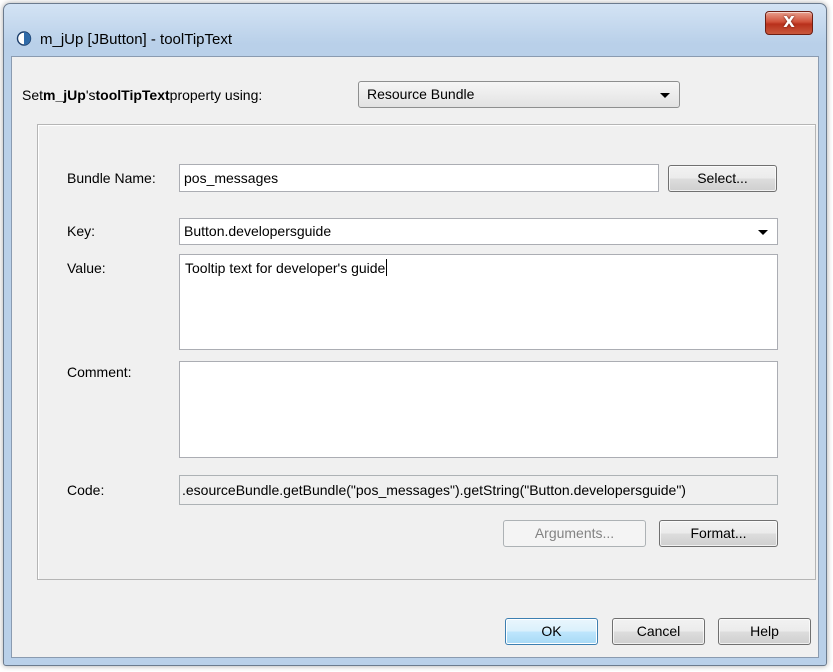 This screenshot has width=833, height=672. Describe the element at coordinates (421, 94) in the screenshot. I see `property-mode-value: Resource Bundle` at that location.